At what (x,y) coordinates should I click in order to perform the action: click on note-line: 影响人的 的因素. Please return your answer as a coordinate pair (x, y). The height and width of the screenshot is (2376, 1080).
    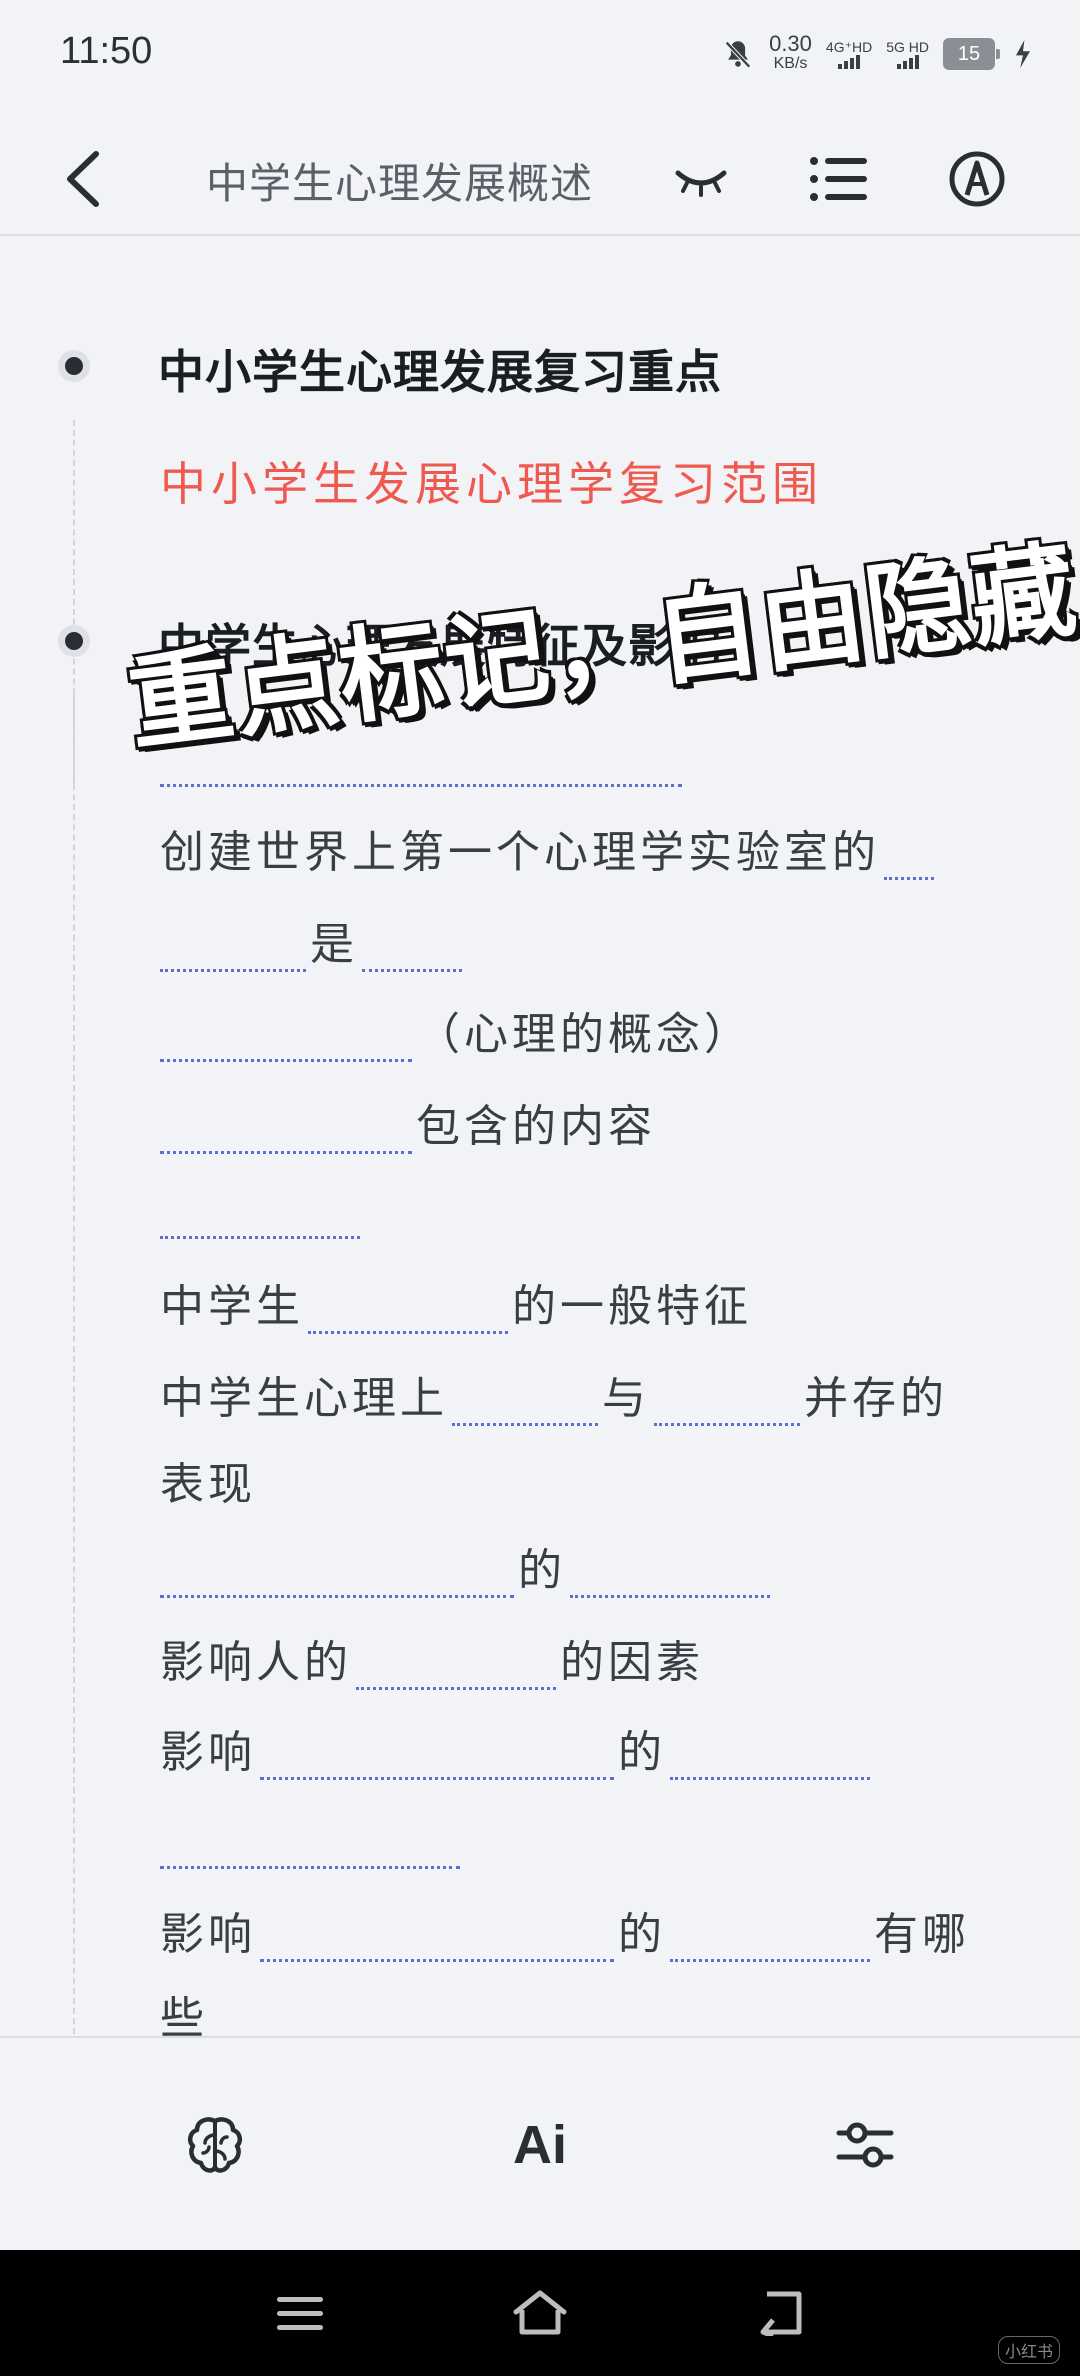
    Looking at the image, I should click on (432, 1658).